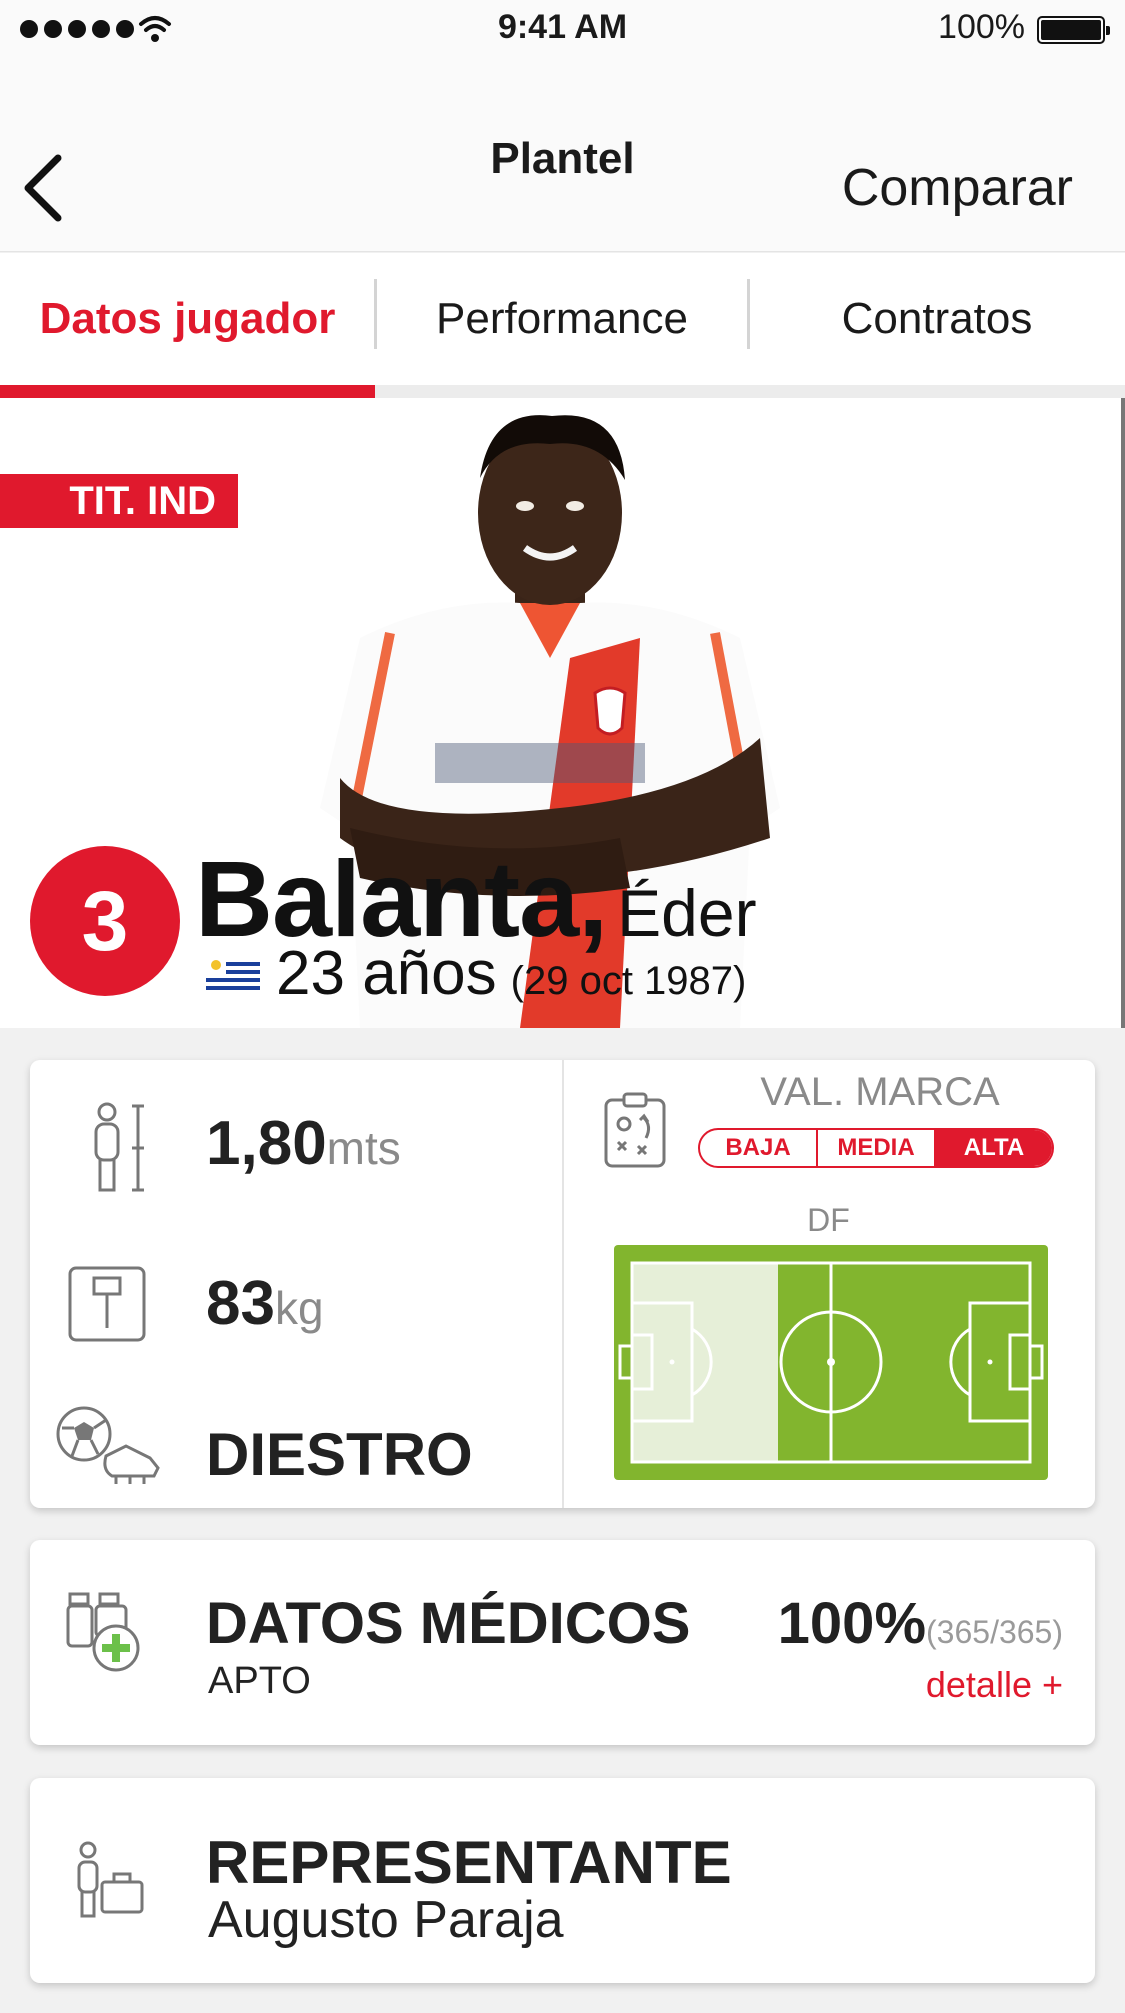 The width and height of the screenshot is (1125, 2013). Describe the element at coordinates (103, 1632) in the screenshot. I see `medical-kit-icon` at that location.